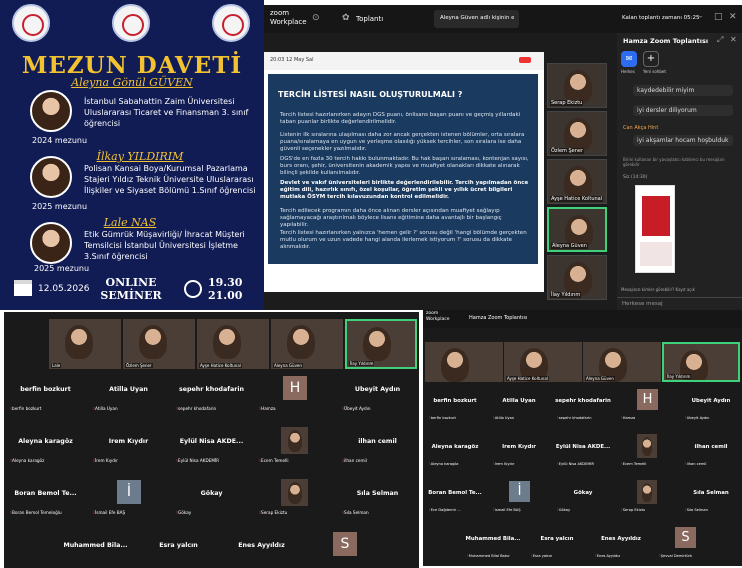 The image size is (742, 568). I want to click on shield-icon: ⊙, so click(316, 18).